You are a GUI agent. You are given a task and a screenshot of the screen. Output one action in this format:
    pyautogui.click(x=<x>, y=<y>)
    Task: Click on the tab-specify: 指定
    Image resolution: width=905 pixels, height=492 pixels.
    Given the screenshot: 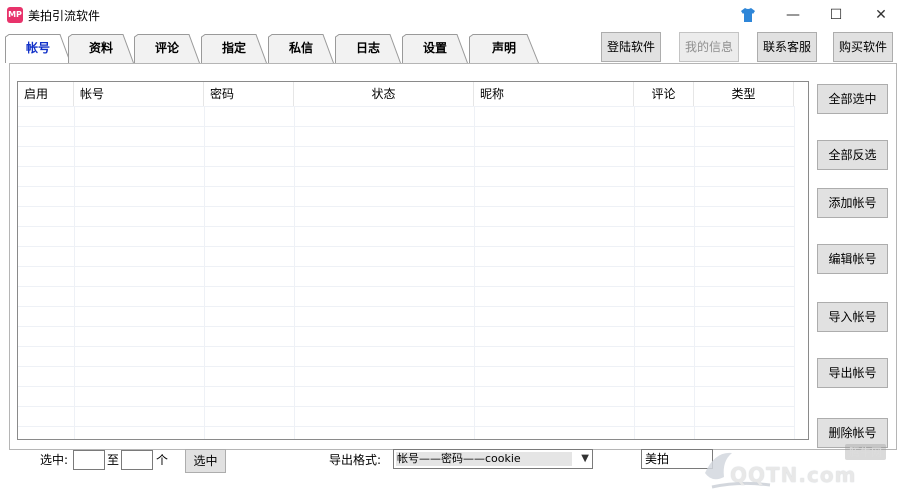 What is the action you would take?
    pyautogui.click(x=234, y=48)
    